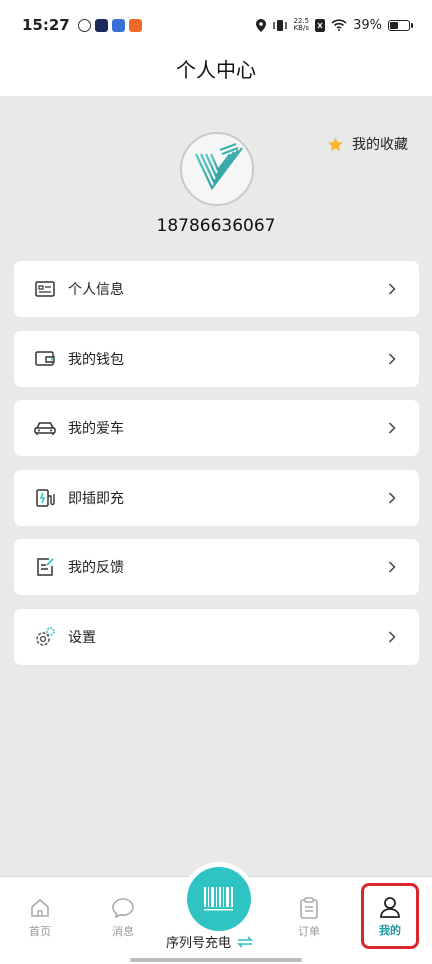 This screenshot has width=432, height=964. I want to click on barcode-button-circle, so click(219, 899).